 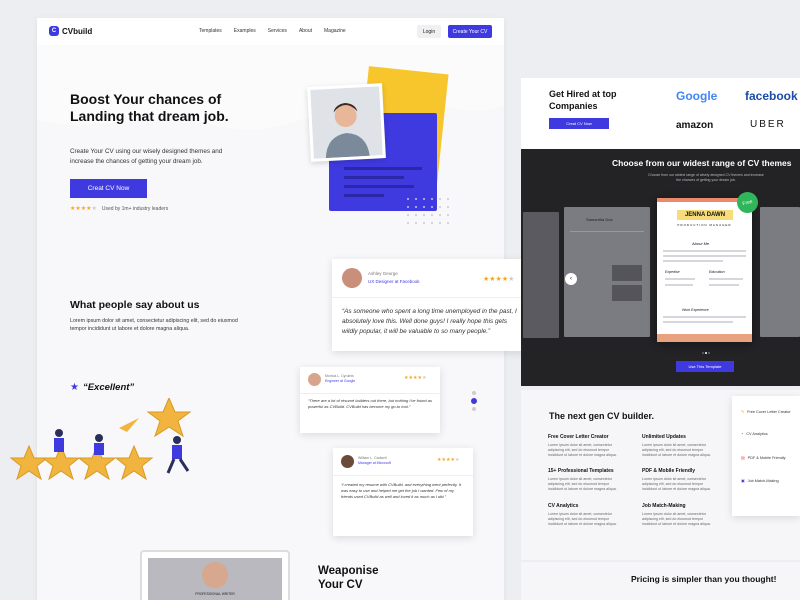 What do you see at coordinates (599, 219) in the screenshot?
I see `template-name: Samantha Doe` at bounding box center [599, 219].